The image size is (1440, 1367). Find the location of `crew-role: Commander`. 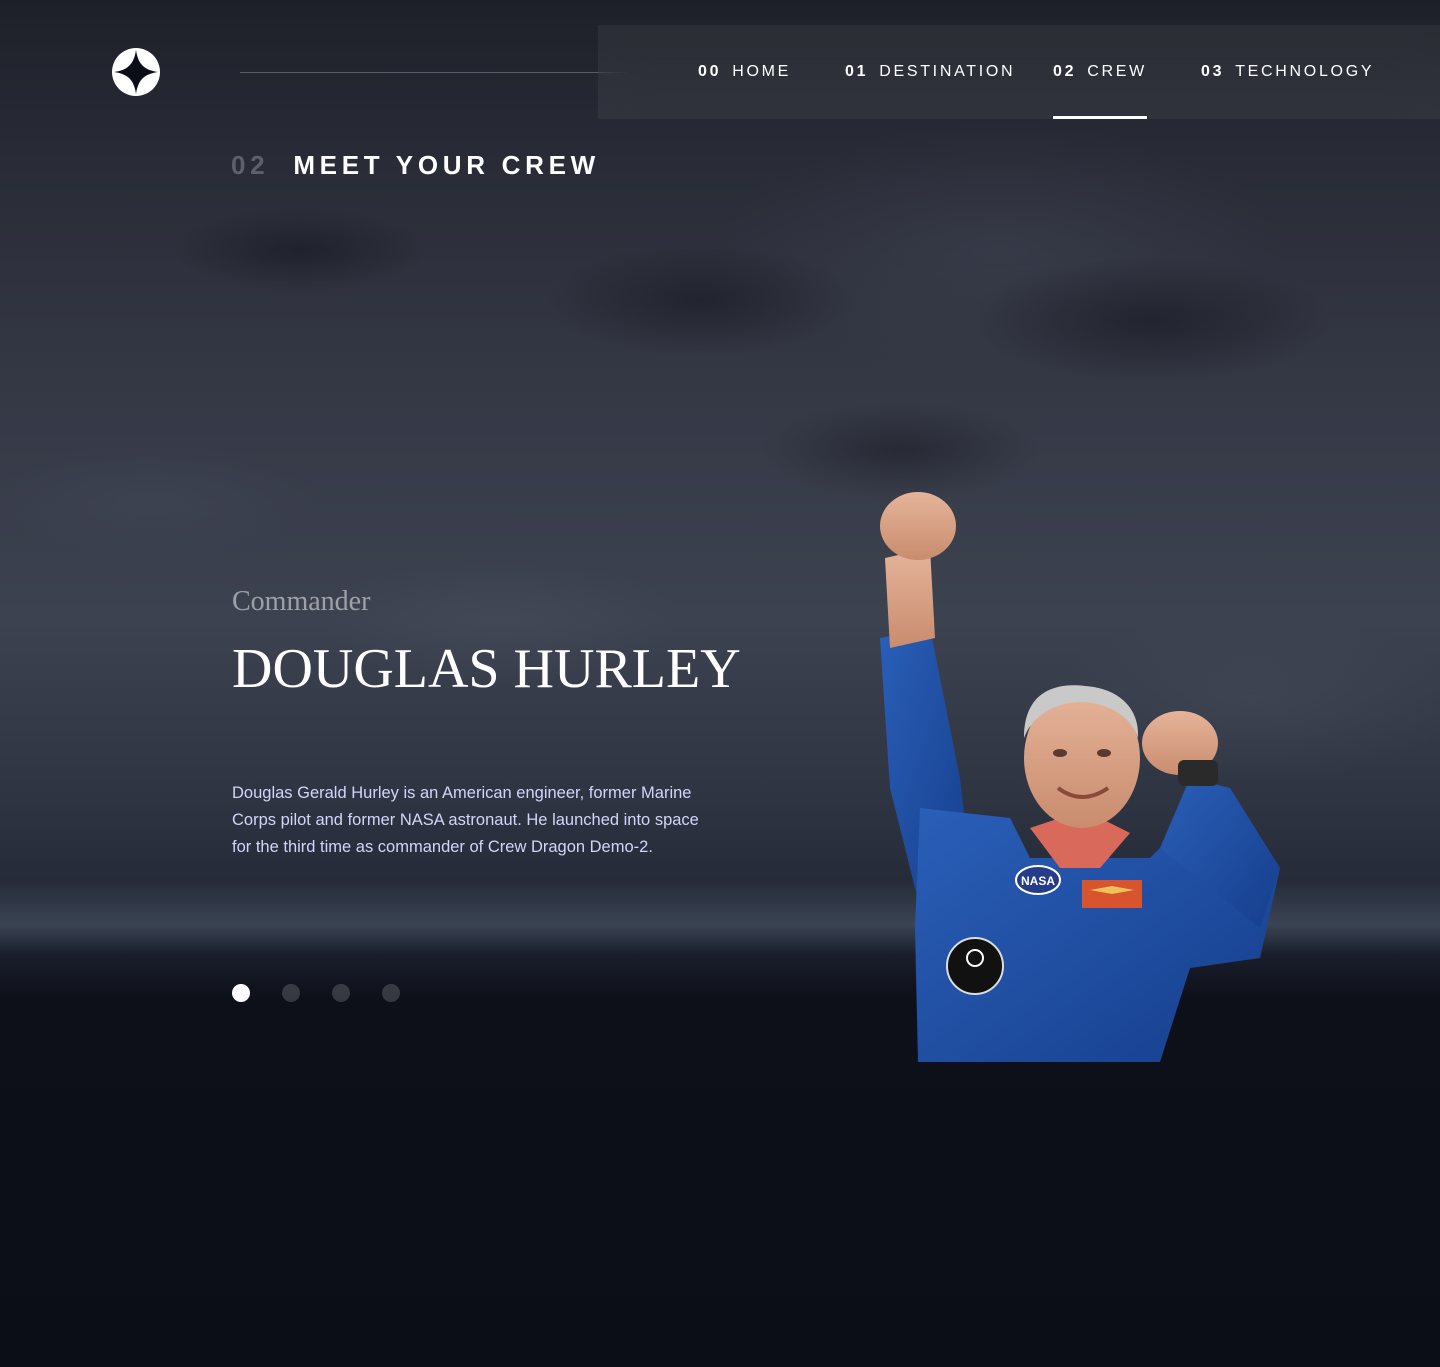

crew-role: Commander is located at coordinates (301, 601).